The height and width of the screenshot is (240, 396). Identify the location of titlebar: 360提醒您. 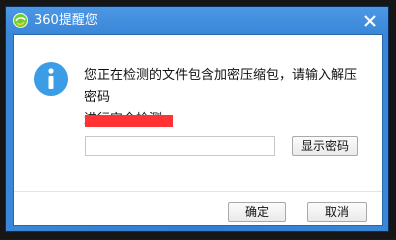
(197, 20).